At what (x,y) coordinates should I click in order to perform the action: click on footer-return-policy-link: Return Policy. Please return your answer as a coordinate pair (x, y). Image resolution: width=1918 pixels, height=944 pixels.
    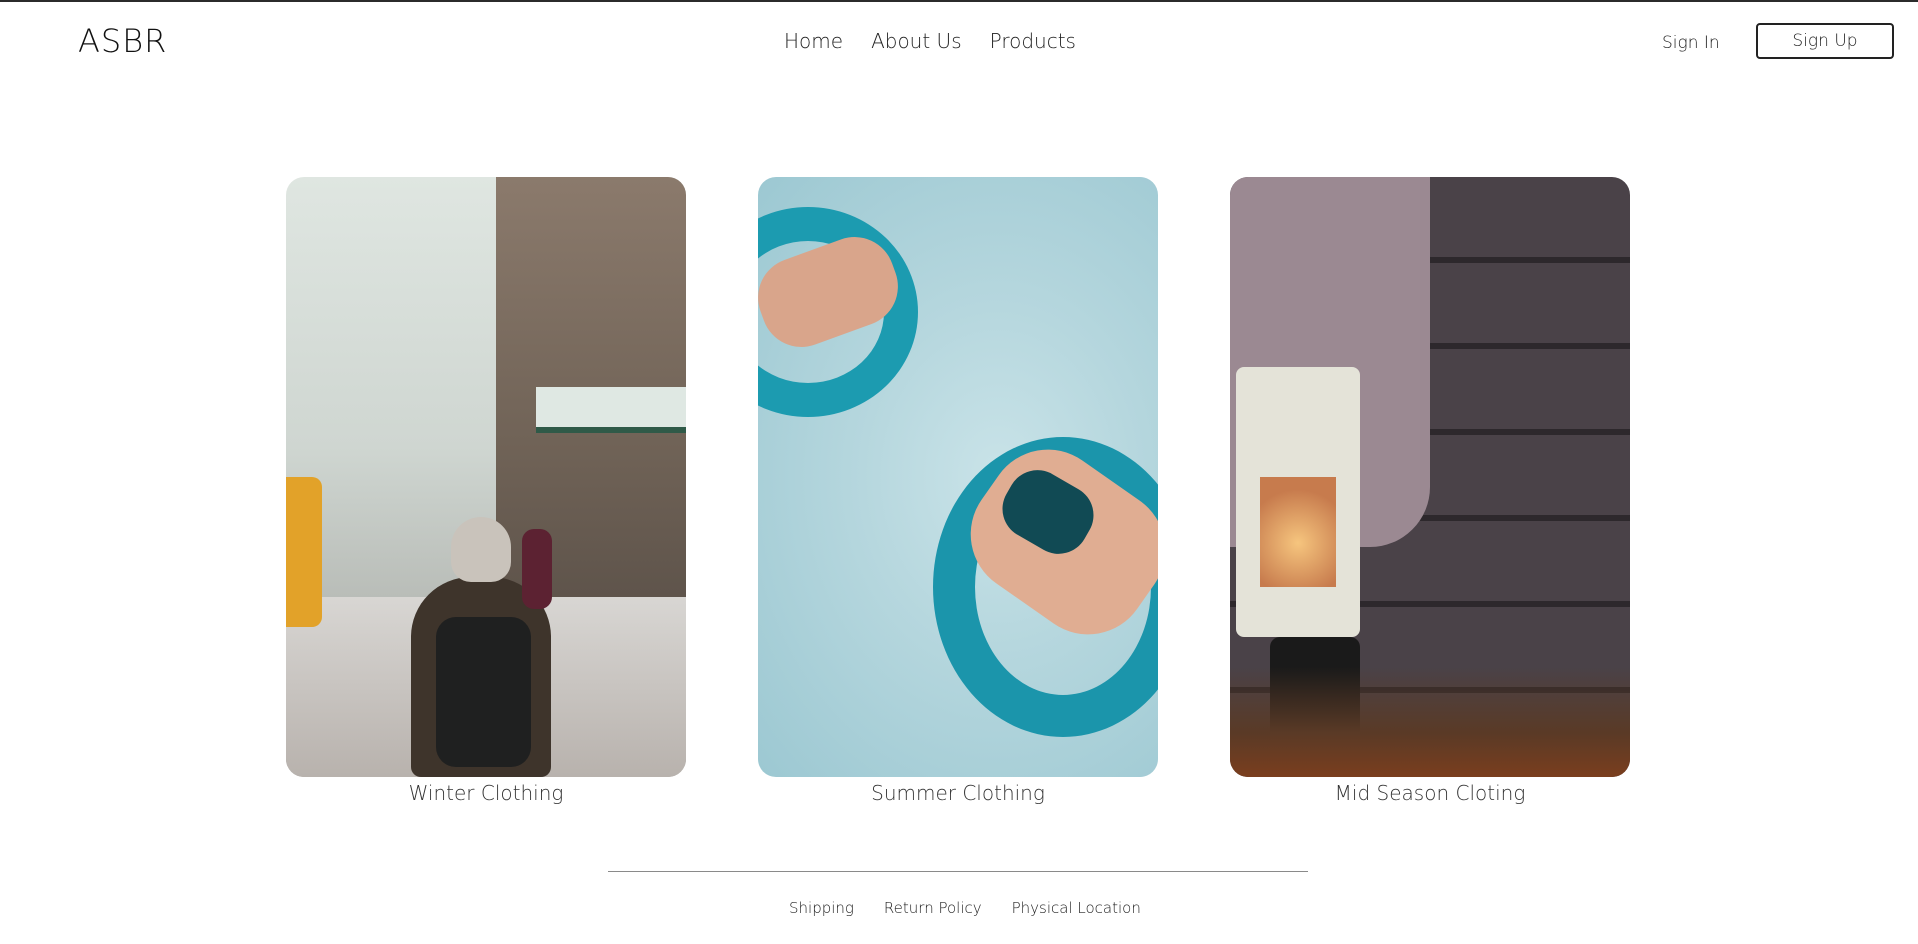
    Looking at the image, I should click on (933, 908).